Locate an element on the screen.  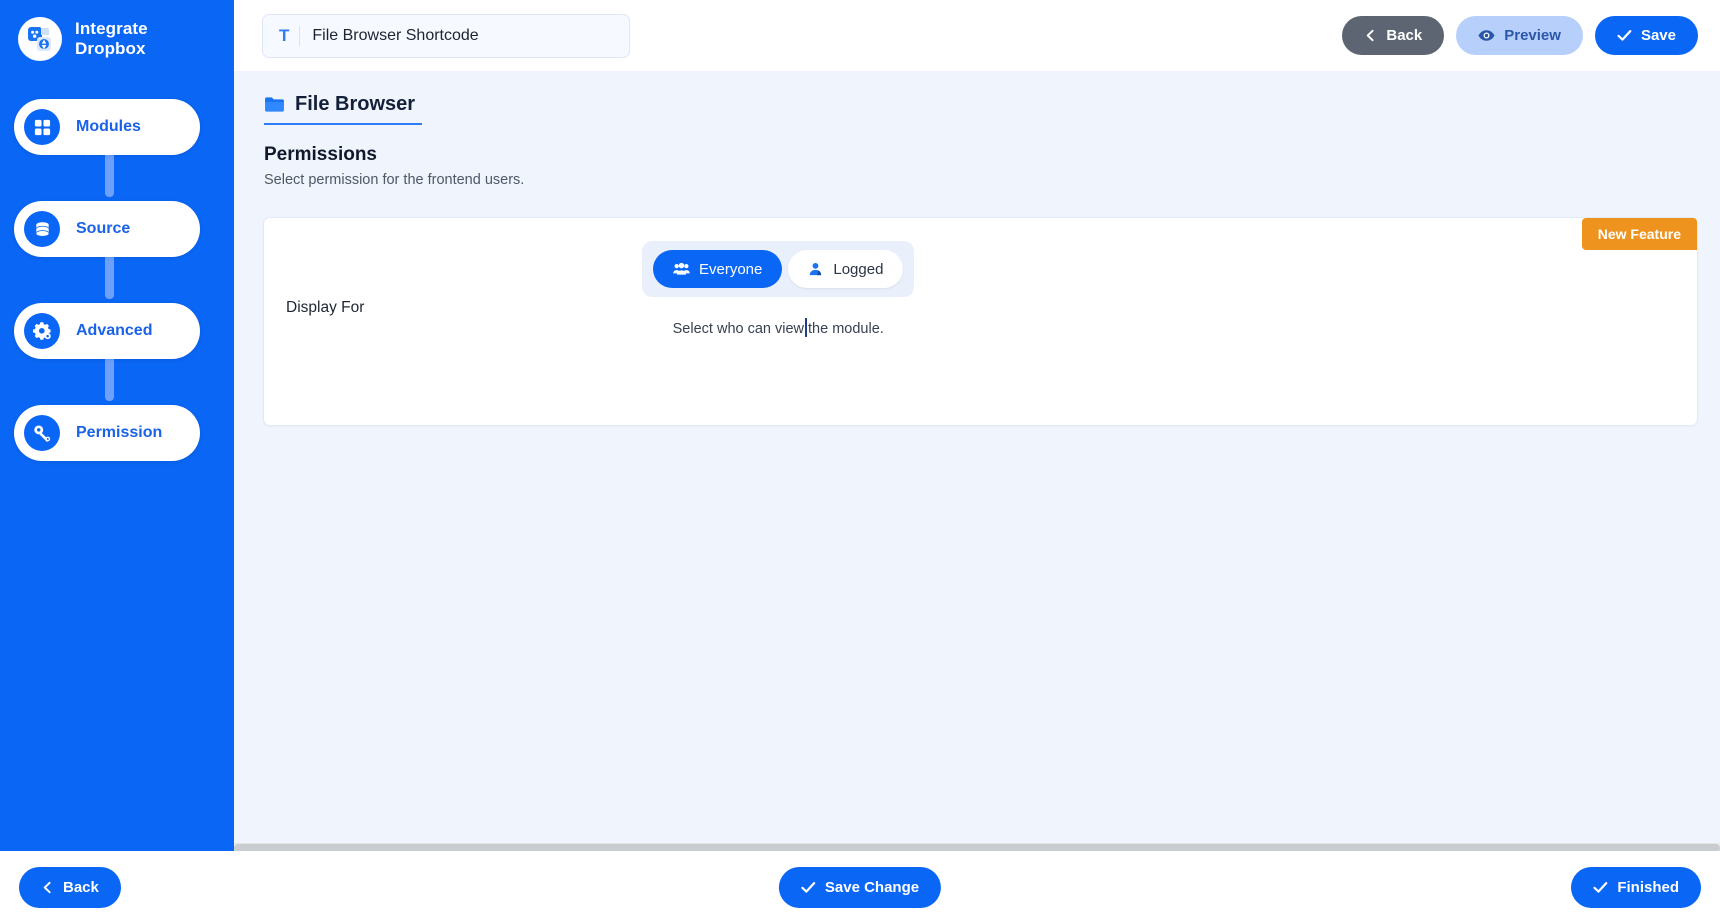
database-icon is located at coordinates (42, 229).